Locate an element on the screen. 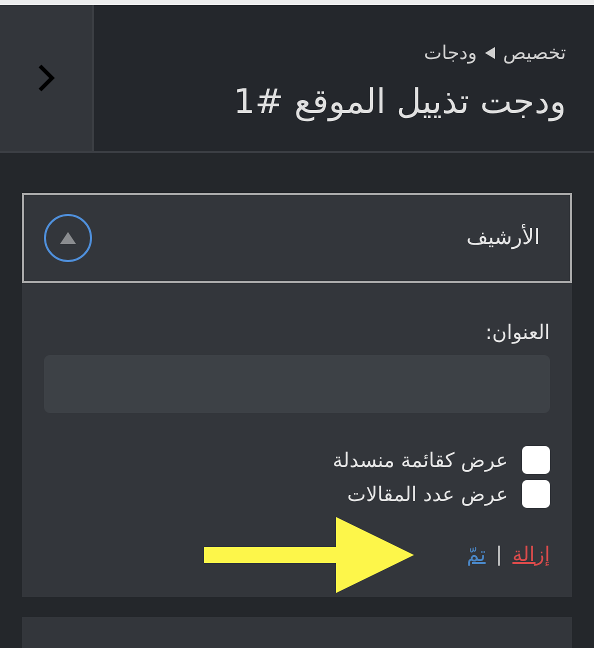 This screenshot has width=594, height=648. chevron-right-icon is located at coordinates (46, 78).